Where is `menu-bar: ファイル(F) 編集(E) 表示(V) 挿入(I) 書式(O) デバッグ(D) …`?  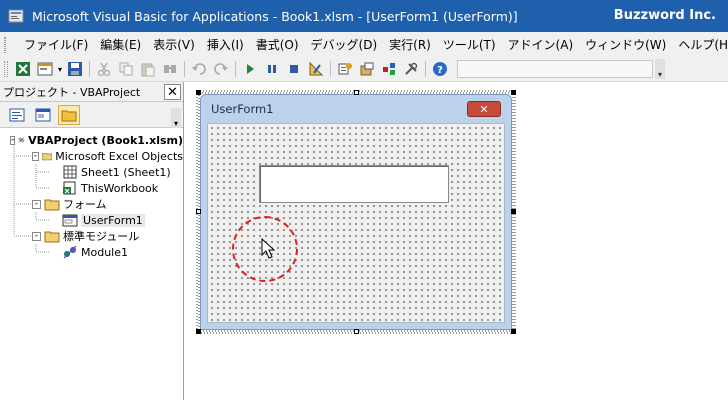 menu-bar: ファイル(F) 編集(E) 表示(V) 挿入(I) 書式(O) デバッグ(D) … is located at coordinates (364, 44).